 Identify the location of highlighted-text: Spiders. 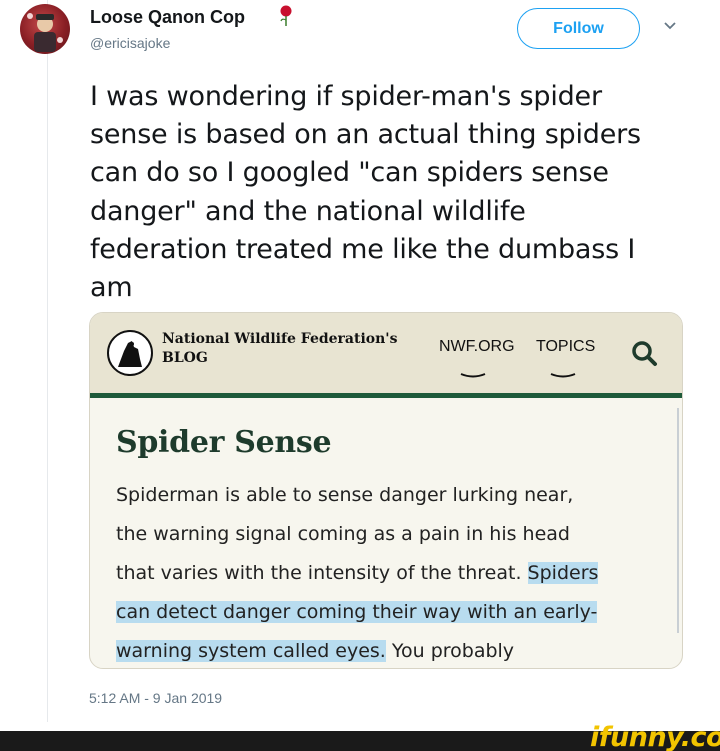
(563, 573).